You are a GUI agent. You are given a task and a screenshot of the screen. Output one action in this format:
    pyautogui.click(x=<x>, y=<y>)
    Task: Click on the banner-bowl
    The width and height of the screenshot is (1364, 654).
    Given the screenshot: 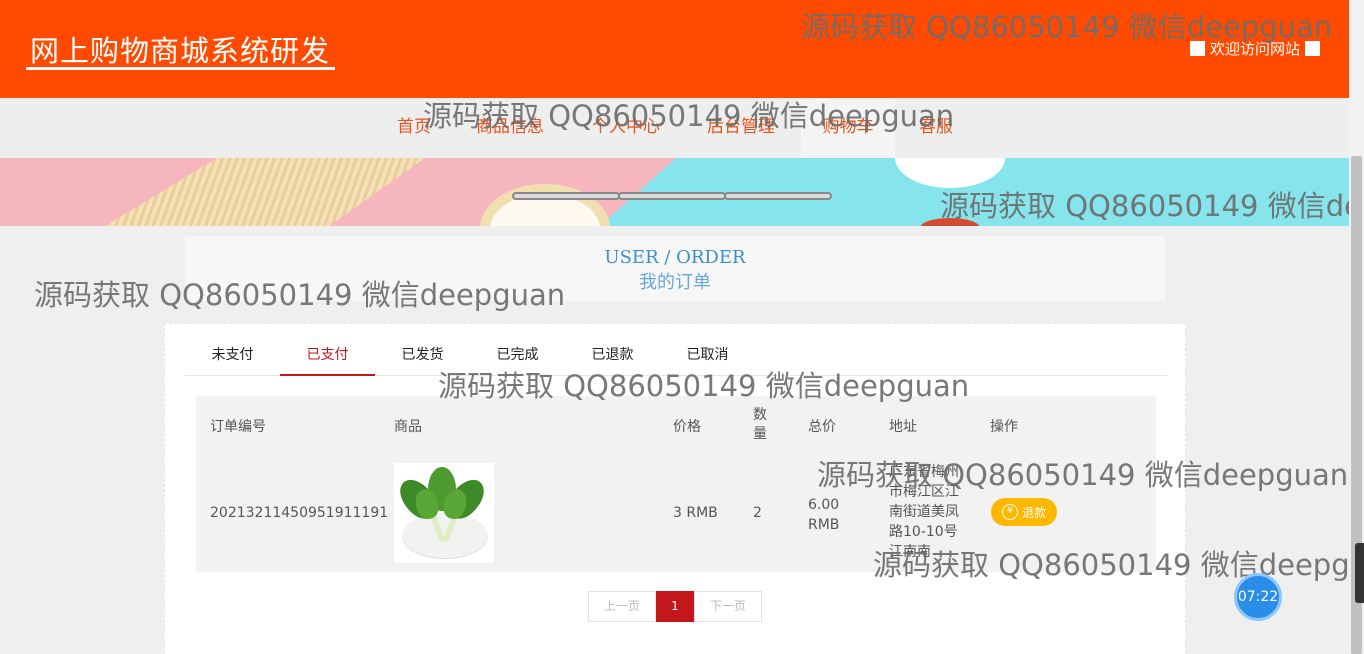 What is the action you would take?
    pyautogui.click(x=545, y=205)
    